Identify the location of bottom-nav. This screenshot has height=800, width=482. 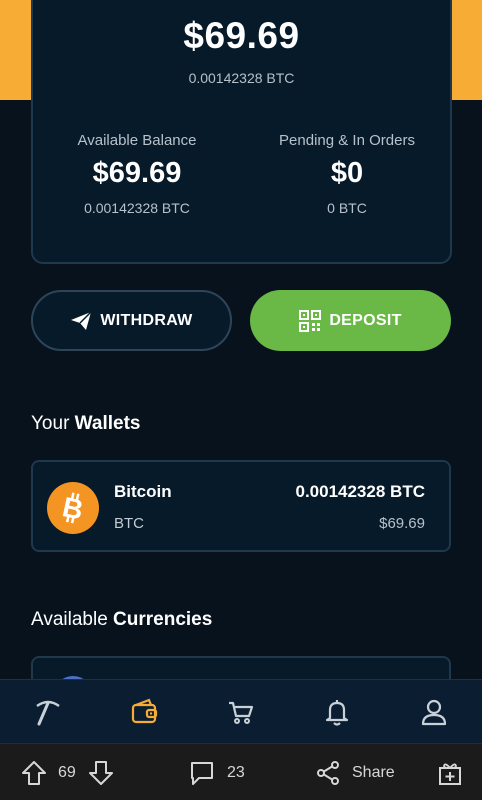
(241, 711).